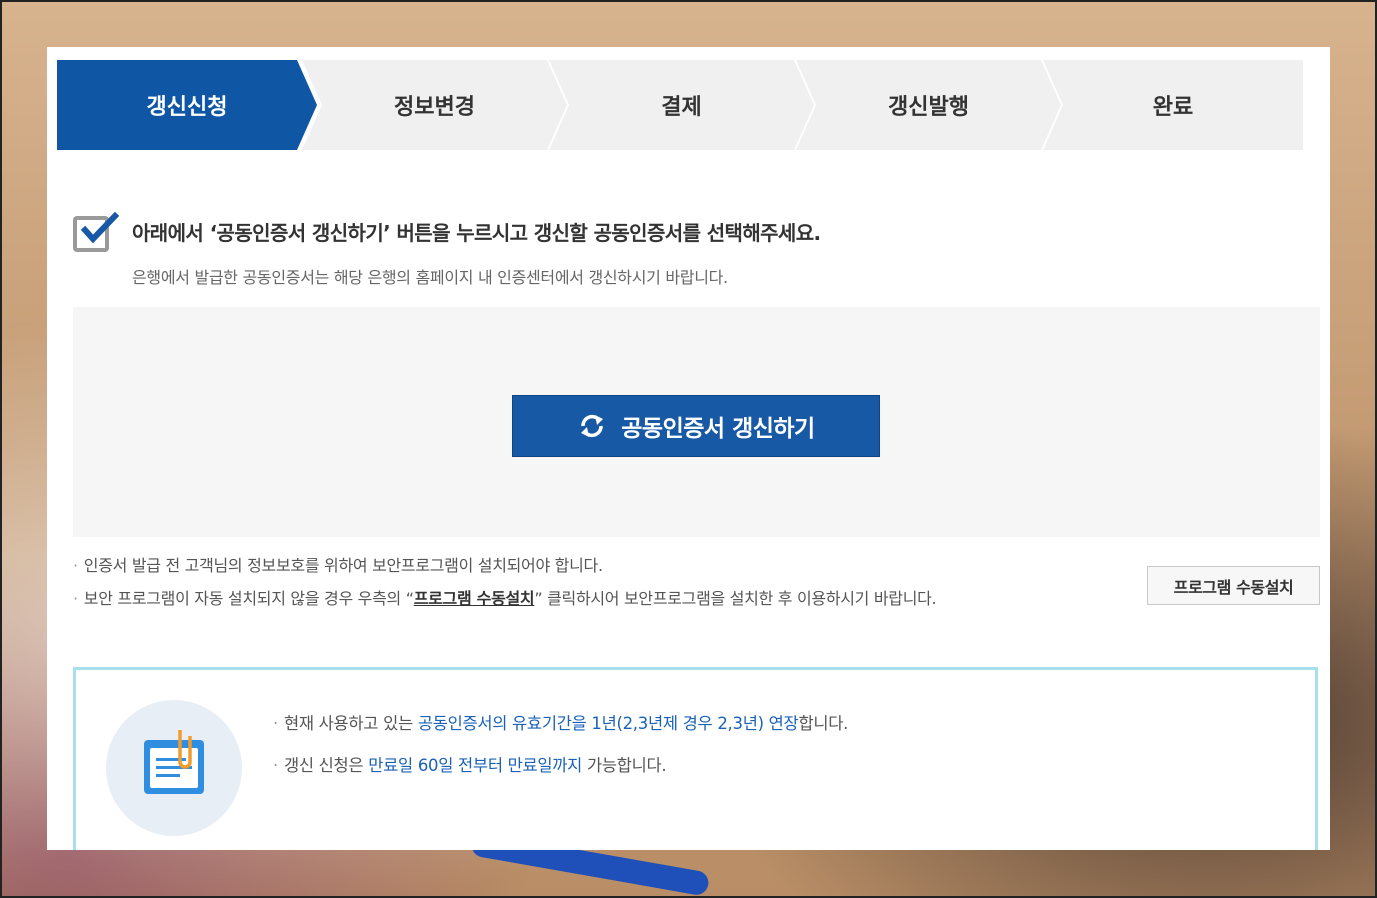  Describe the element at coordinates (592, 426) in the screenshot. I see `refresh-icon` at that location.